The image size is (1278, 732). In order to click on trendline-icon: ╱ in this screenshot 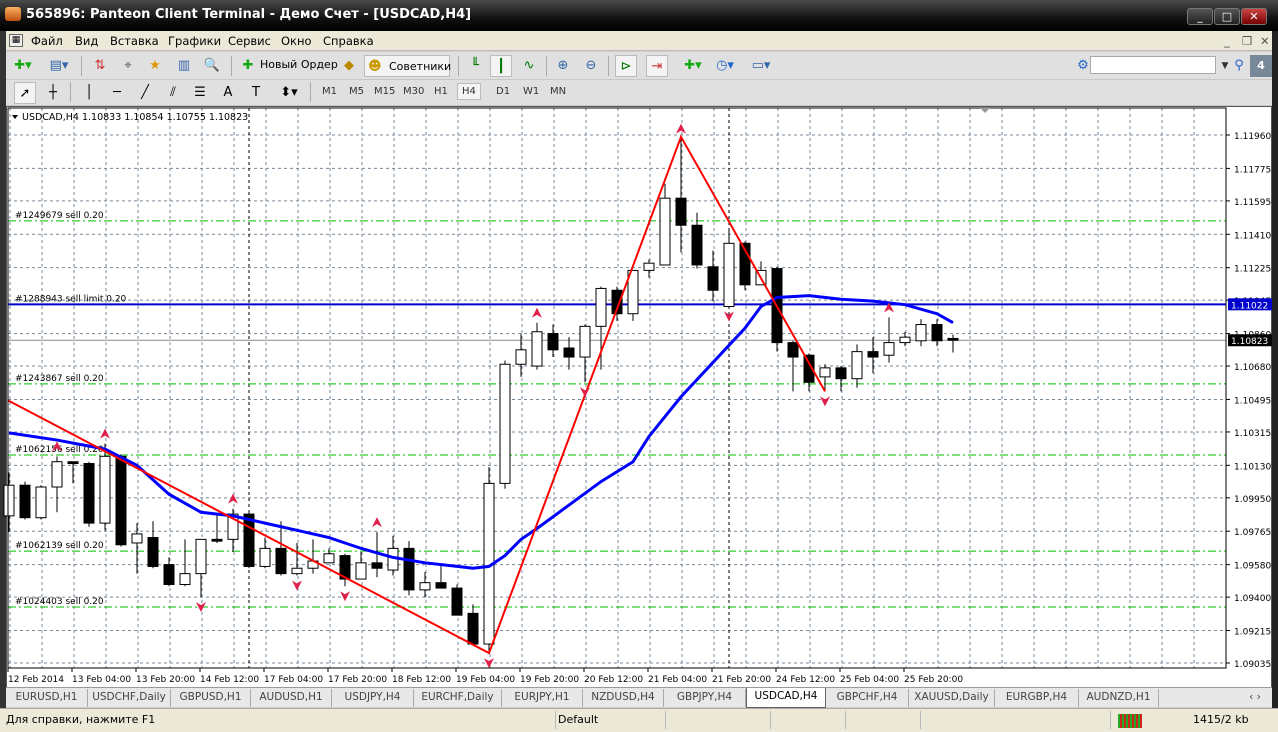, I will do `click(145, 93)`.